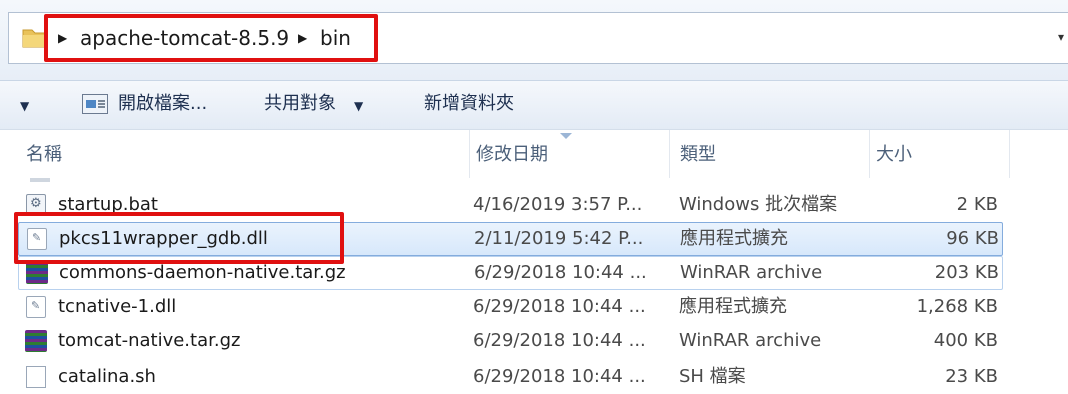  What do you see at coordinates (971, 376) in the screenshot?
I see `file-size: 23 KB` at bounding box center [971, 376].